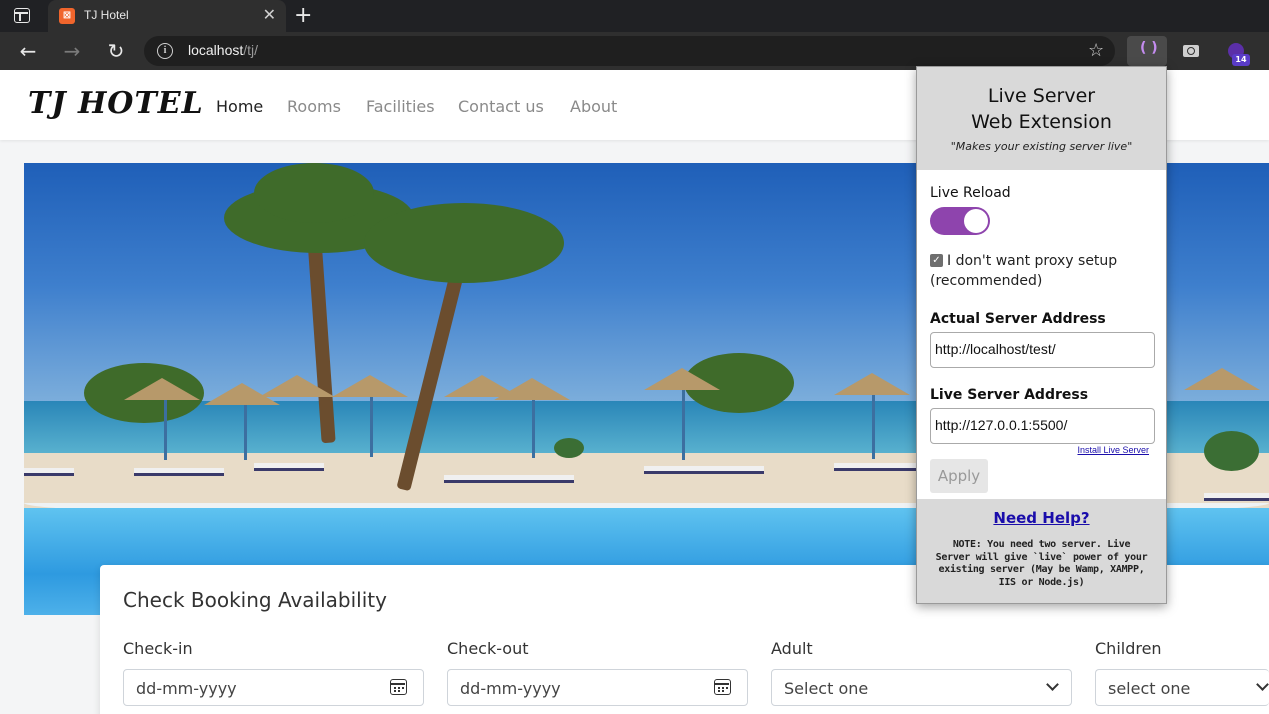 The image size is (1269, 714). Describe the element at coordinates (303, 16) in the screenshot. I see `new-tab-icon: +` at that location.